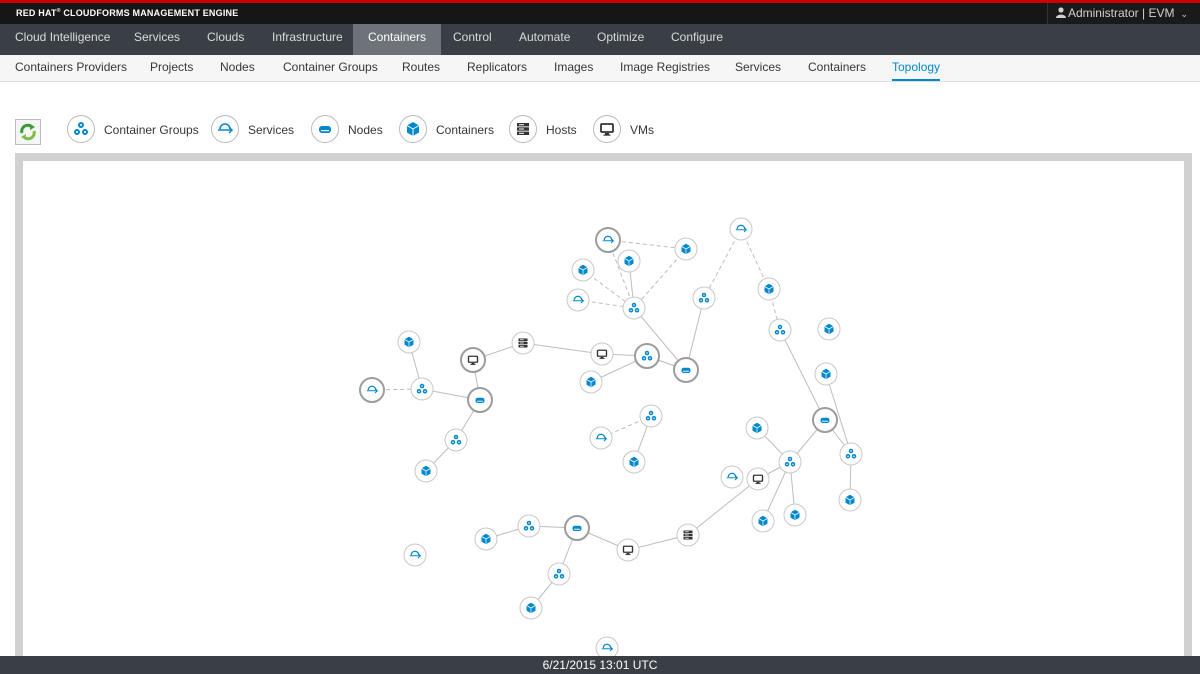 This screenshot has width=1200, height=674. What do you see at coordinates (71, 68) in the screenshot?
I see `secondary-nav-containers-providers: Containers Providers` at bounding box center [71, 68].